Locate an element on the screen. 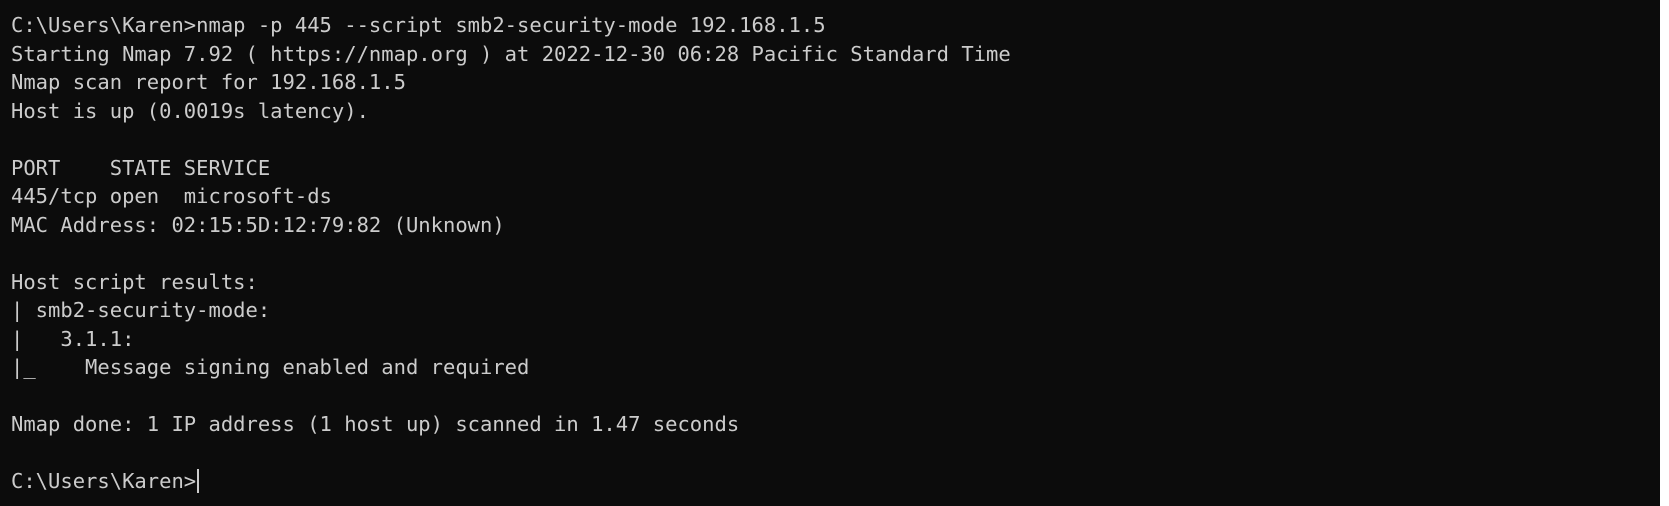 Image resolution: width=1669 pixels, height=506 pixels. terminal-line: PORT STATE SERVICE is located at coordinates (141, 167).